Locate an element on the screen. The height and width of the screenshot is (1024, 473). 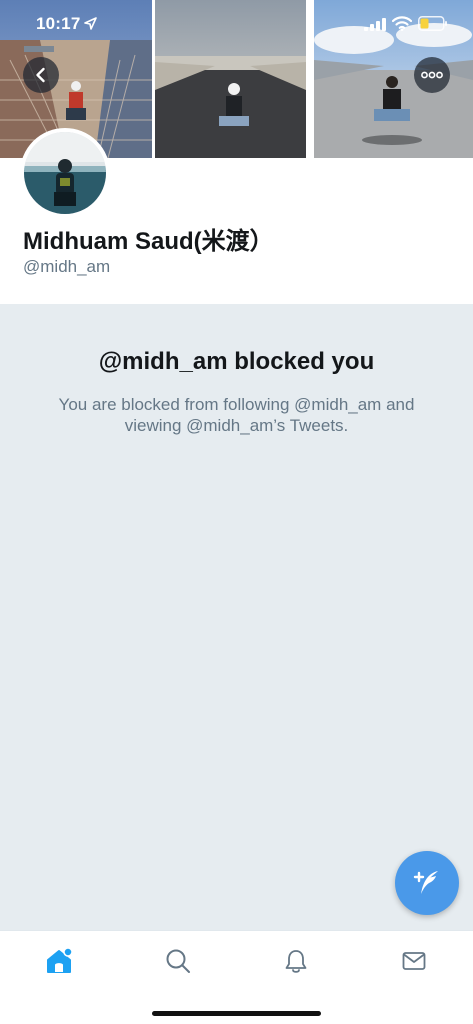
status-time: 10:17 is located at coordinates (58, 23).